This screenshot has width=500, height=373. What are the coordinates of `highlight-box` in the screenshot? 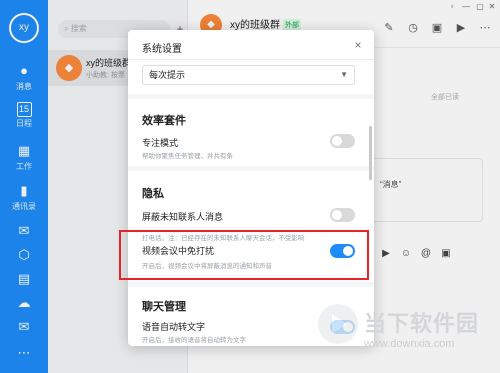 It's located at (244, 255).